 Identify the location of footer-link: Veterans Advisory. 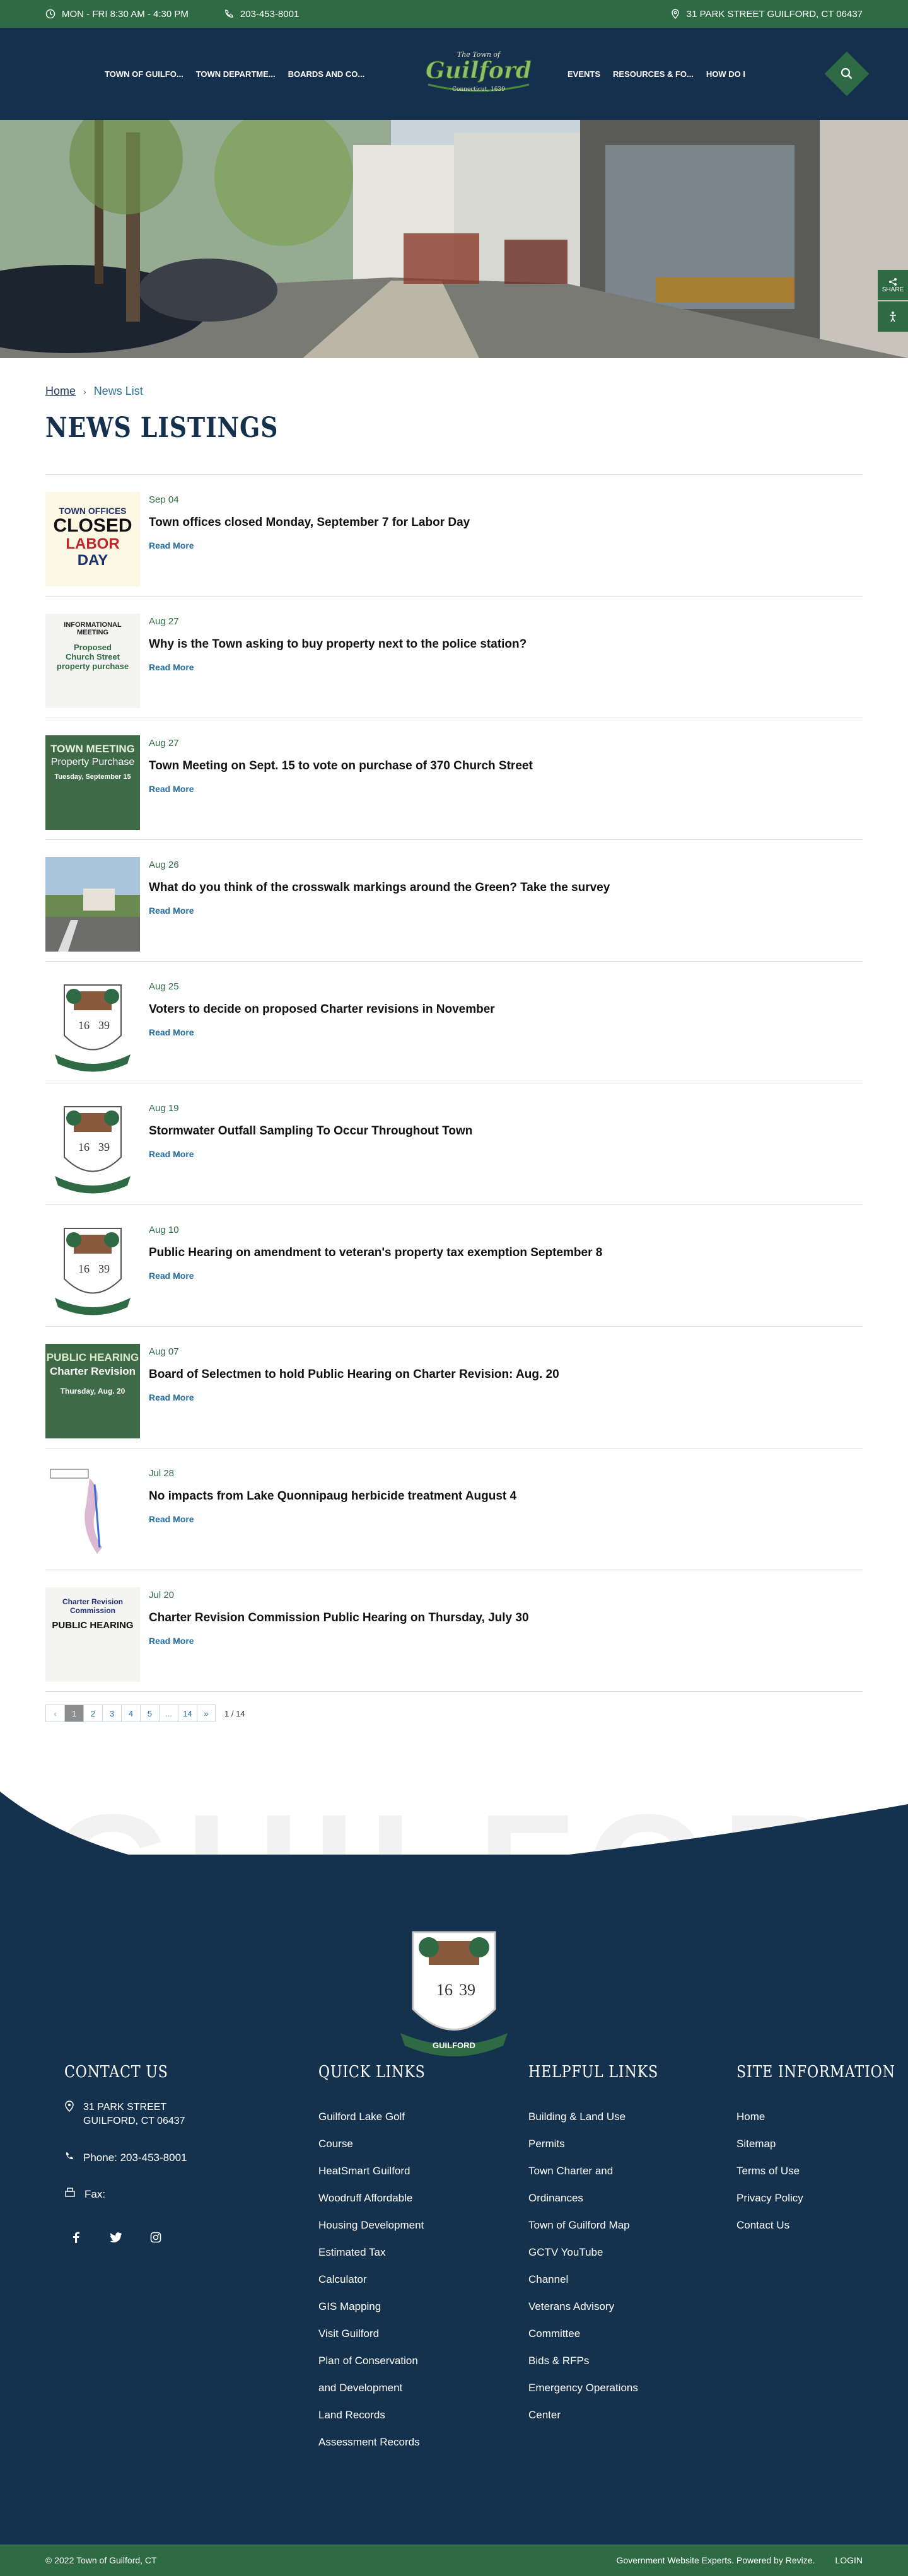
(632, 2306).